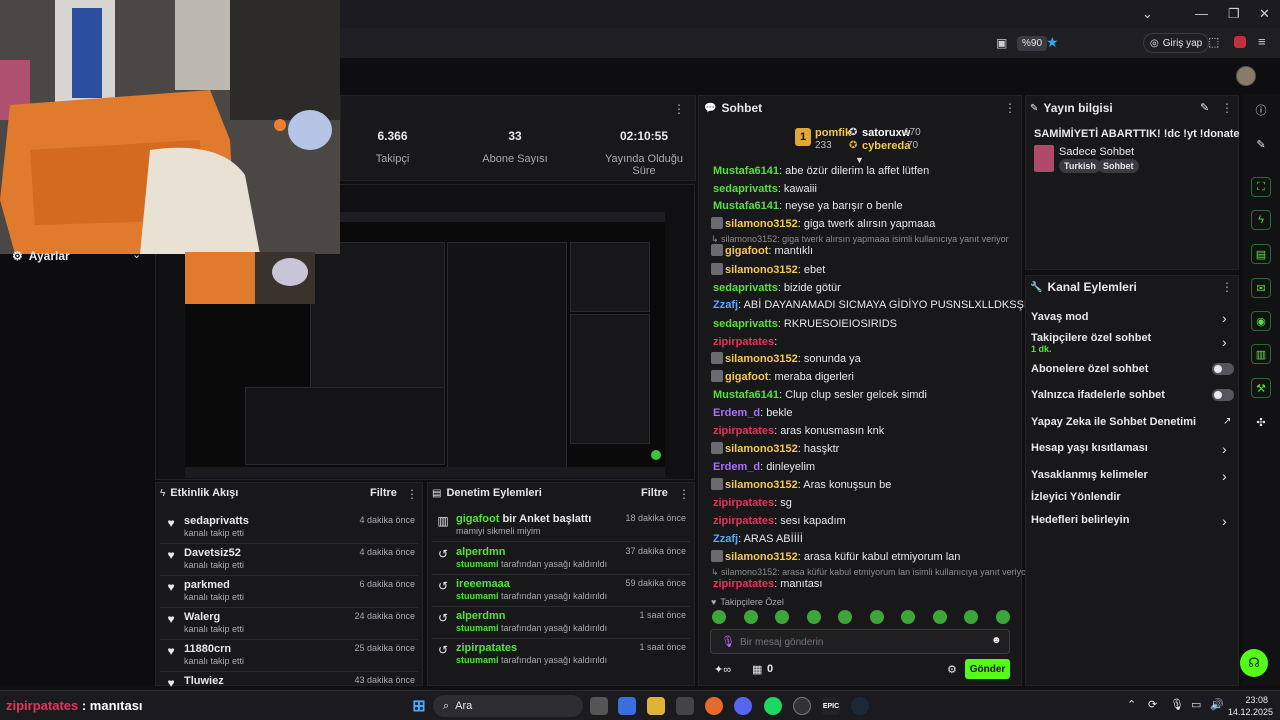  What do you see at coordinates (1261, 187) in the screenshot?
I see `fullscreen-icon: ⛶` at bounding box center [1261, 187].